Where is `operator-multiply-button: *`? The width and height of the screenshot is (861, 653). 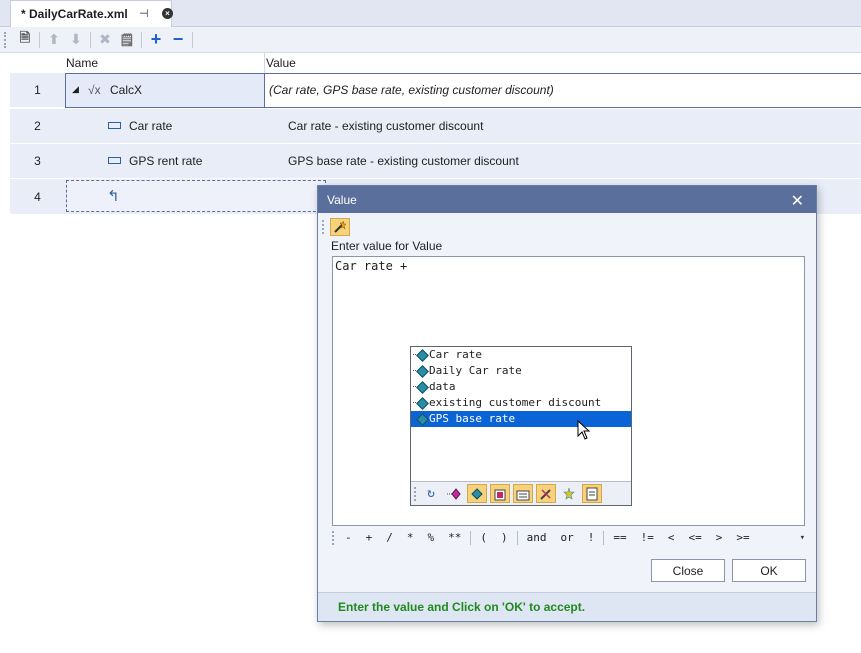
operator-multiply-button: * is located at coordinates (410, 538).